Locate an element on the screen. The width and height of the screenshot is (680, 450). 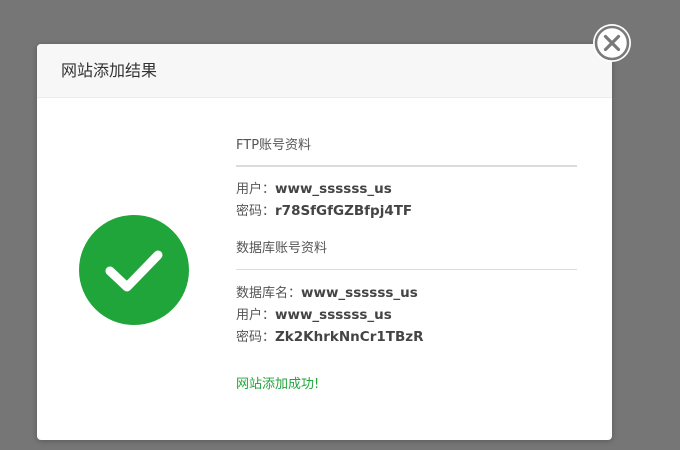
database-user-row: 用户：www_ssssss_us is located at coordinates (314, 315).